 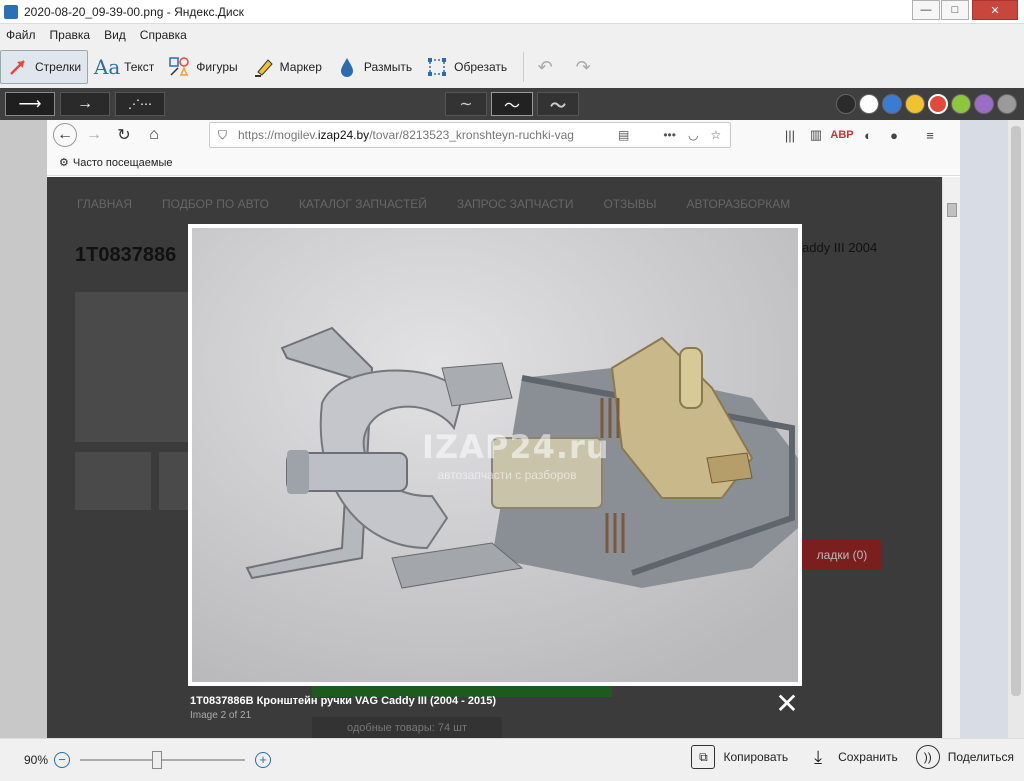 What do you see at coordinates (955, 10) in the screenshot?
I see `maximize-button: □` at bounding box center [955, 10].